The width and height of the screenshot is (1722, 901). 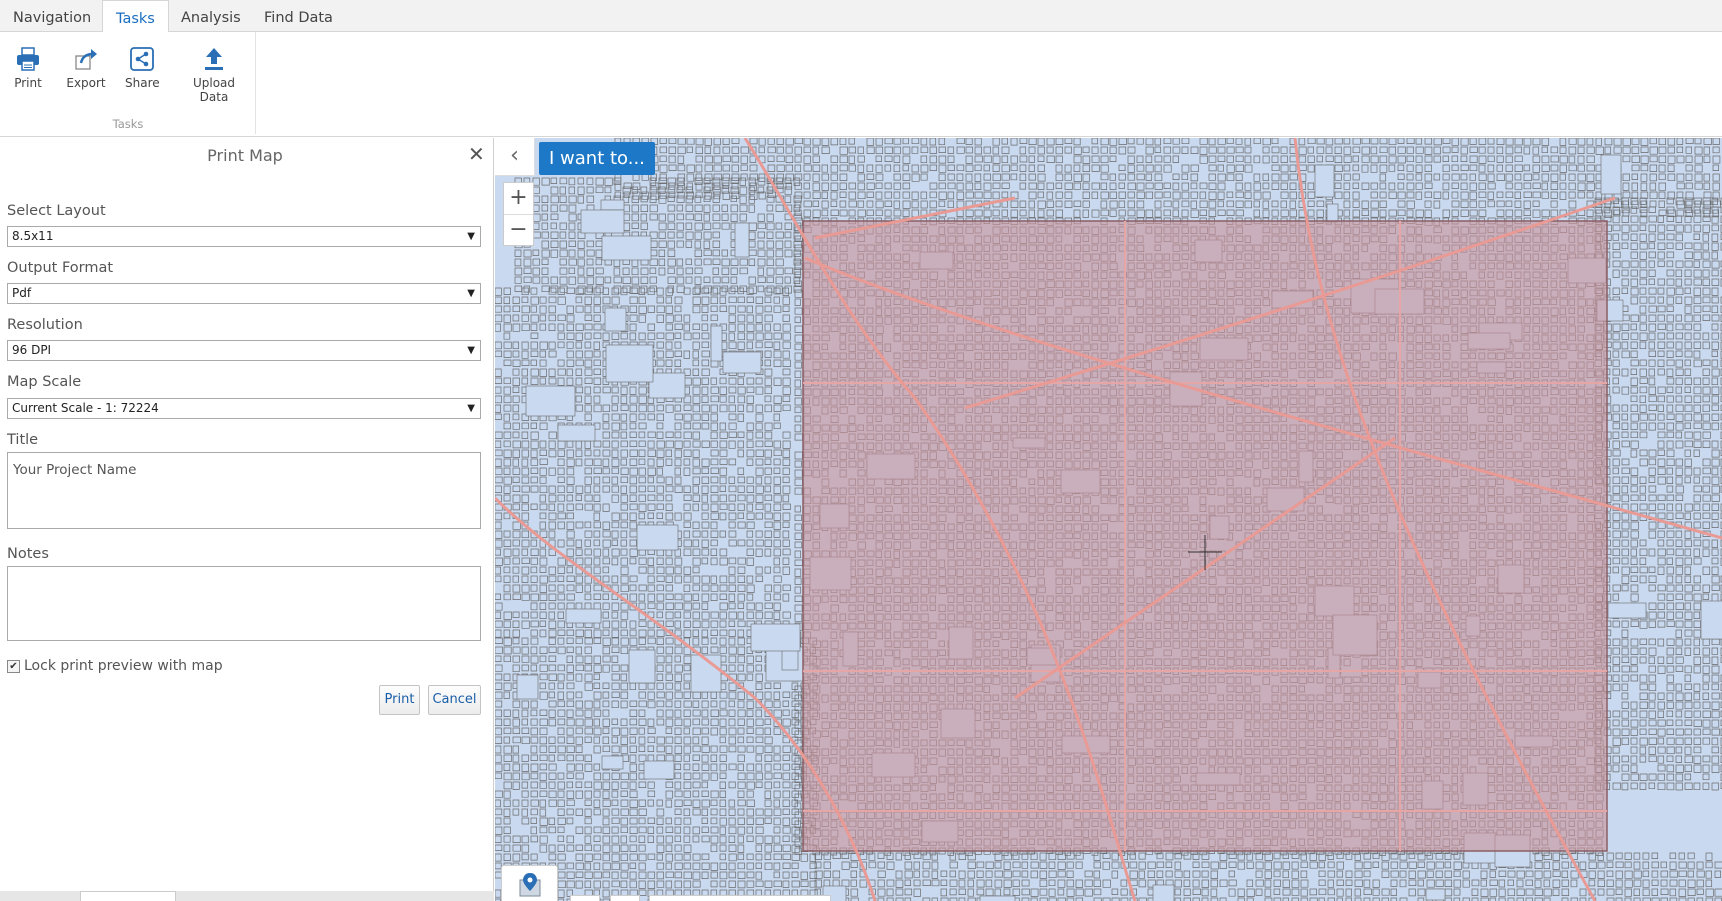 What do you see at coordinates (60, 268) in the screenshot?
I see `output-format-label: Output Format` at bounding box center [60, 268].